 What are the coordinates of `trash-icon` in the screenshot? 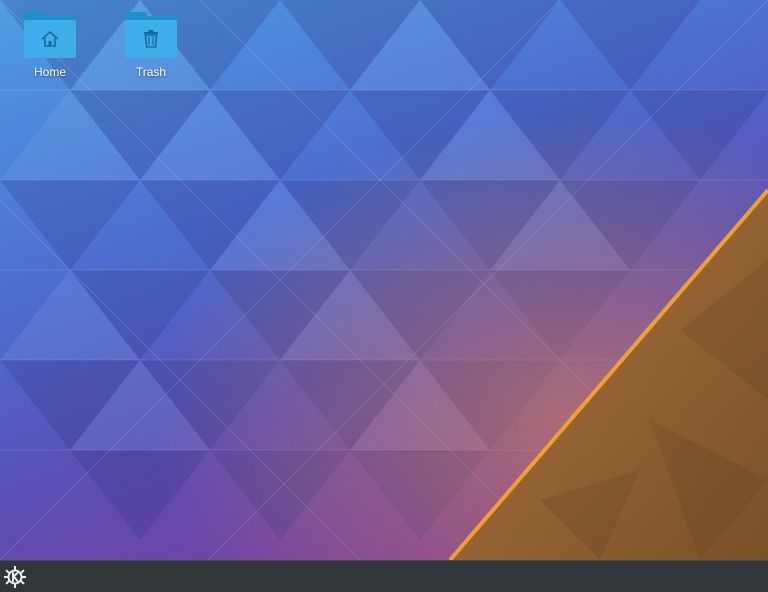 It's located at (151, 39).